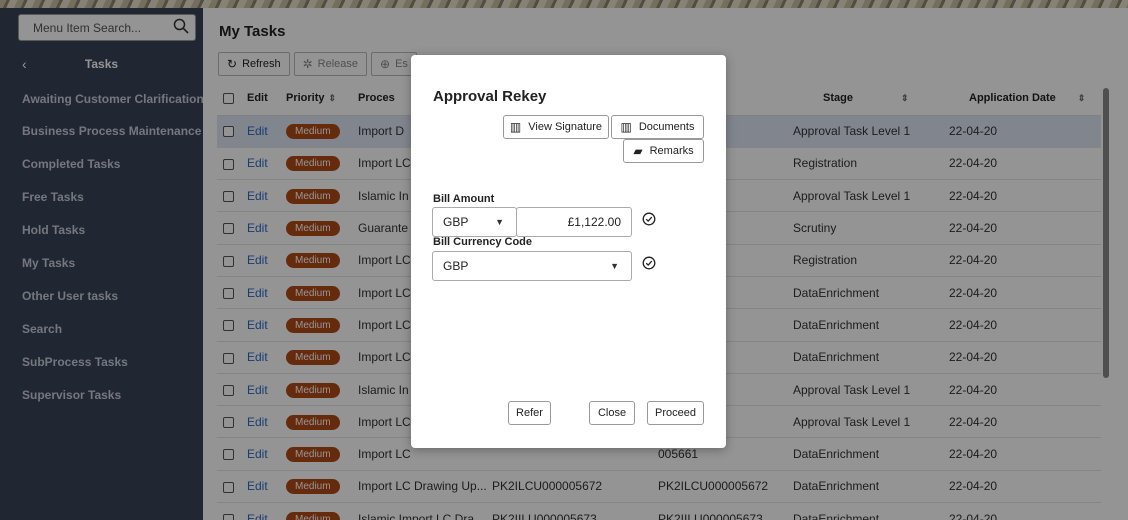 Image resolution: width=1128 pixels, height=520 pixels. What do you see at coordinates (464, 199) in the screenshot?
I see `bill-amount-label: Bill Amount` at bounding box center [464, 199].